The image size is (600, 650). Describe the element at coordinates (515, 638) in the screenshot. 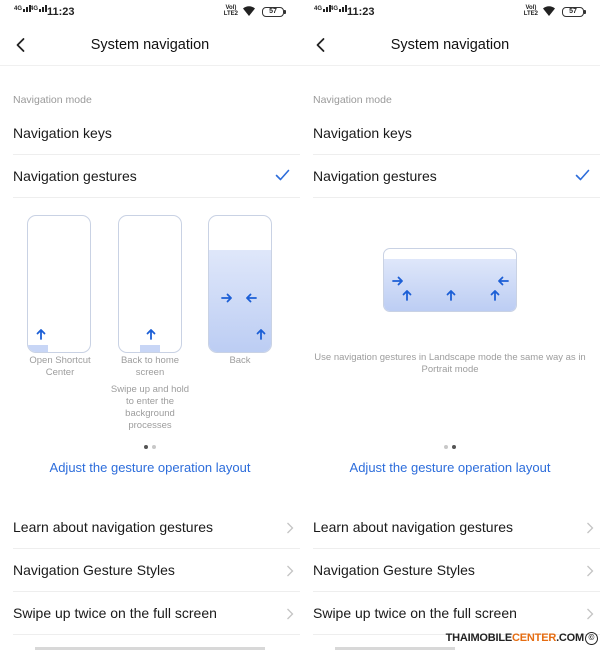

I see `watermark-logo: THAIMOBILECENTER.COM` at that location.